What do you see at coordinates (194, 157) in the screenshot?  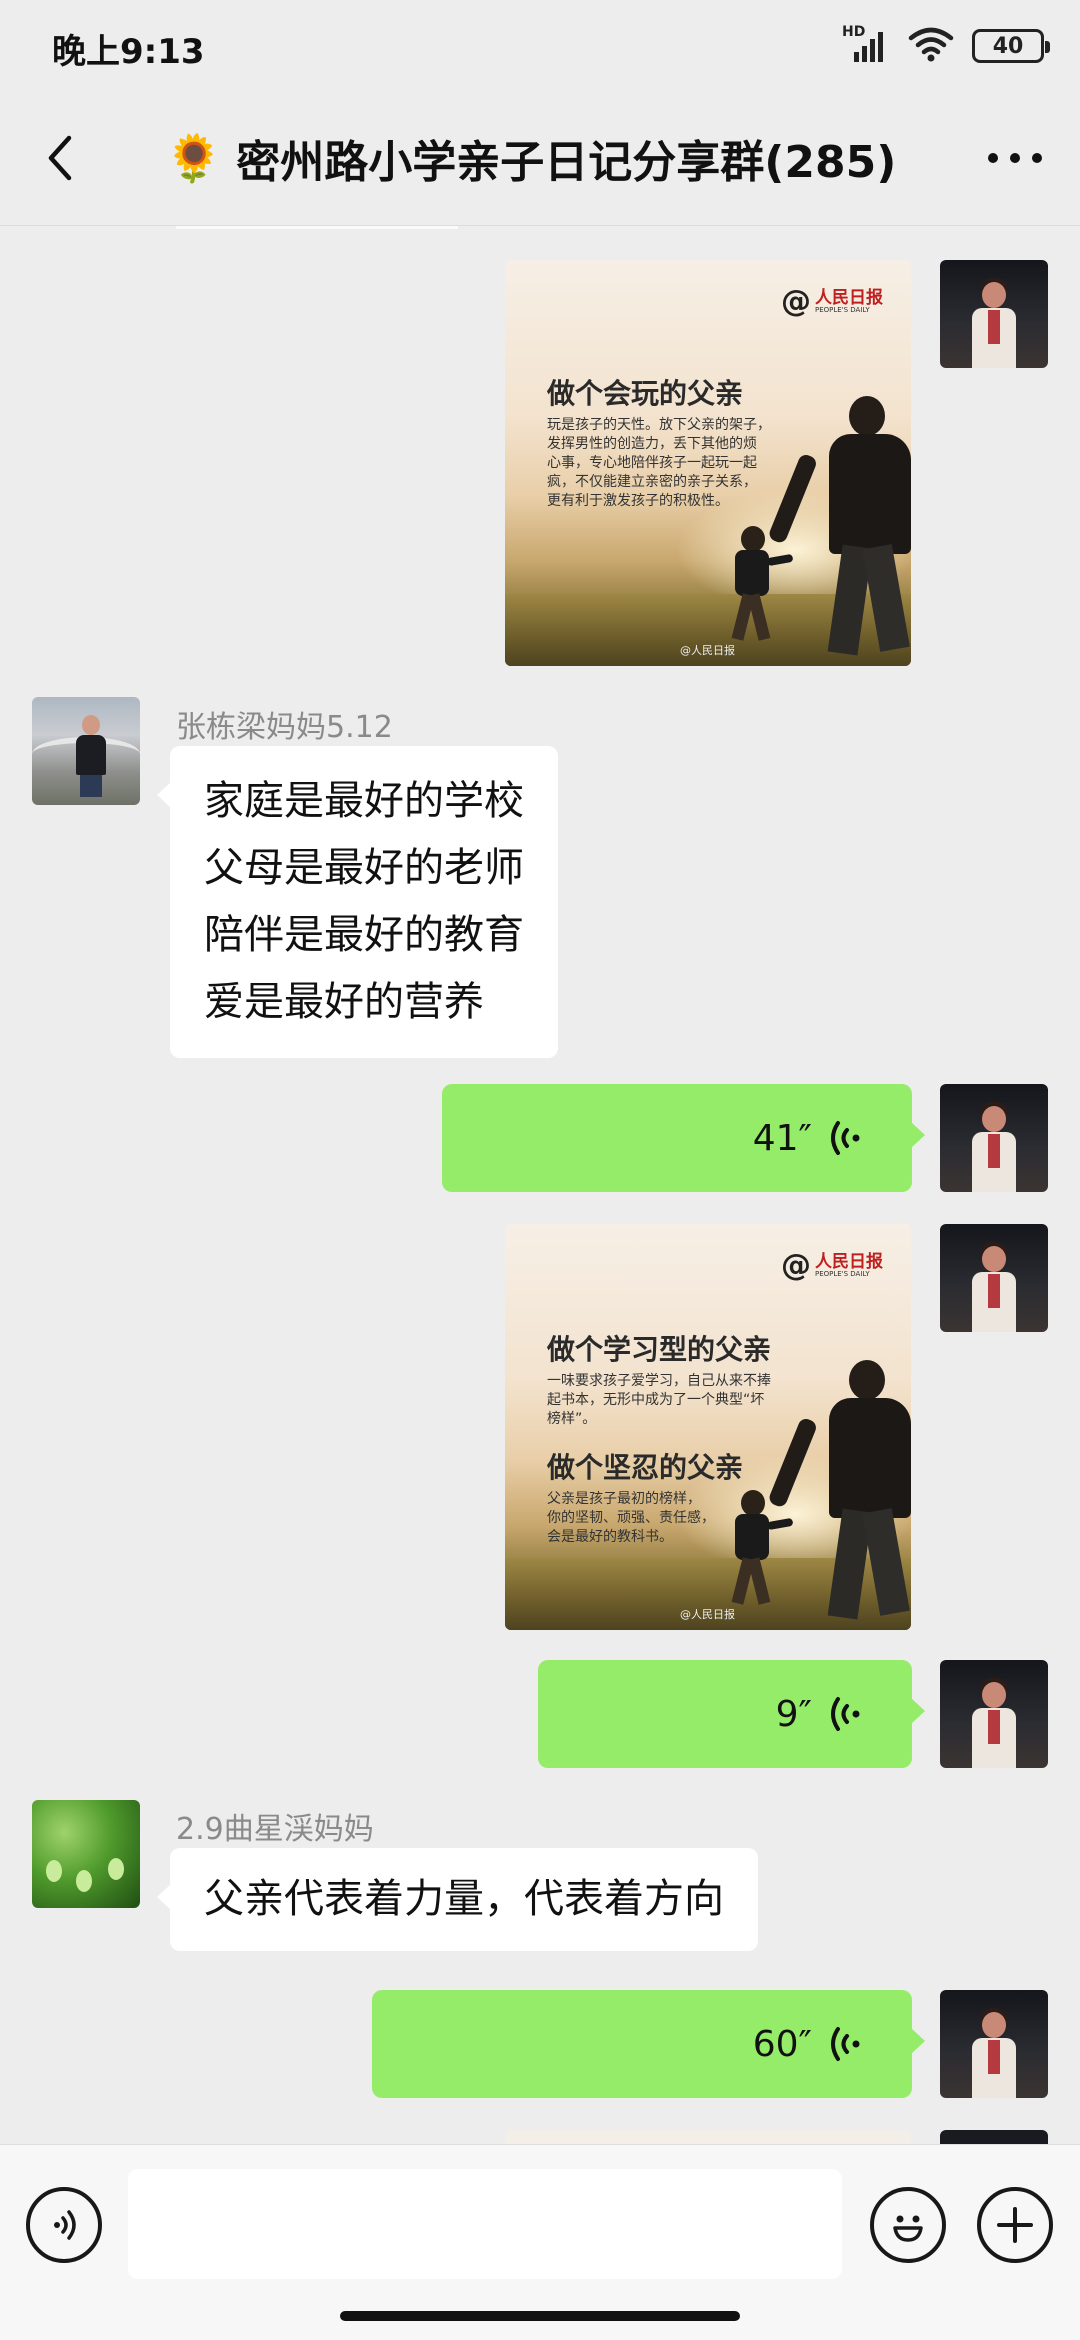 I see `sunflower-icon: 🌻` at bounding box center [194, 157].